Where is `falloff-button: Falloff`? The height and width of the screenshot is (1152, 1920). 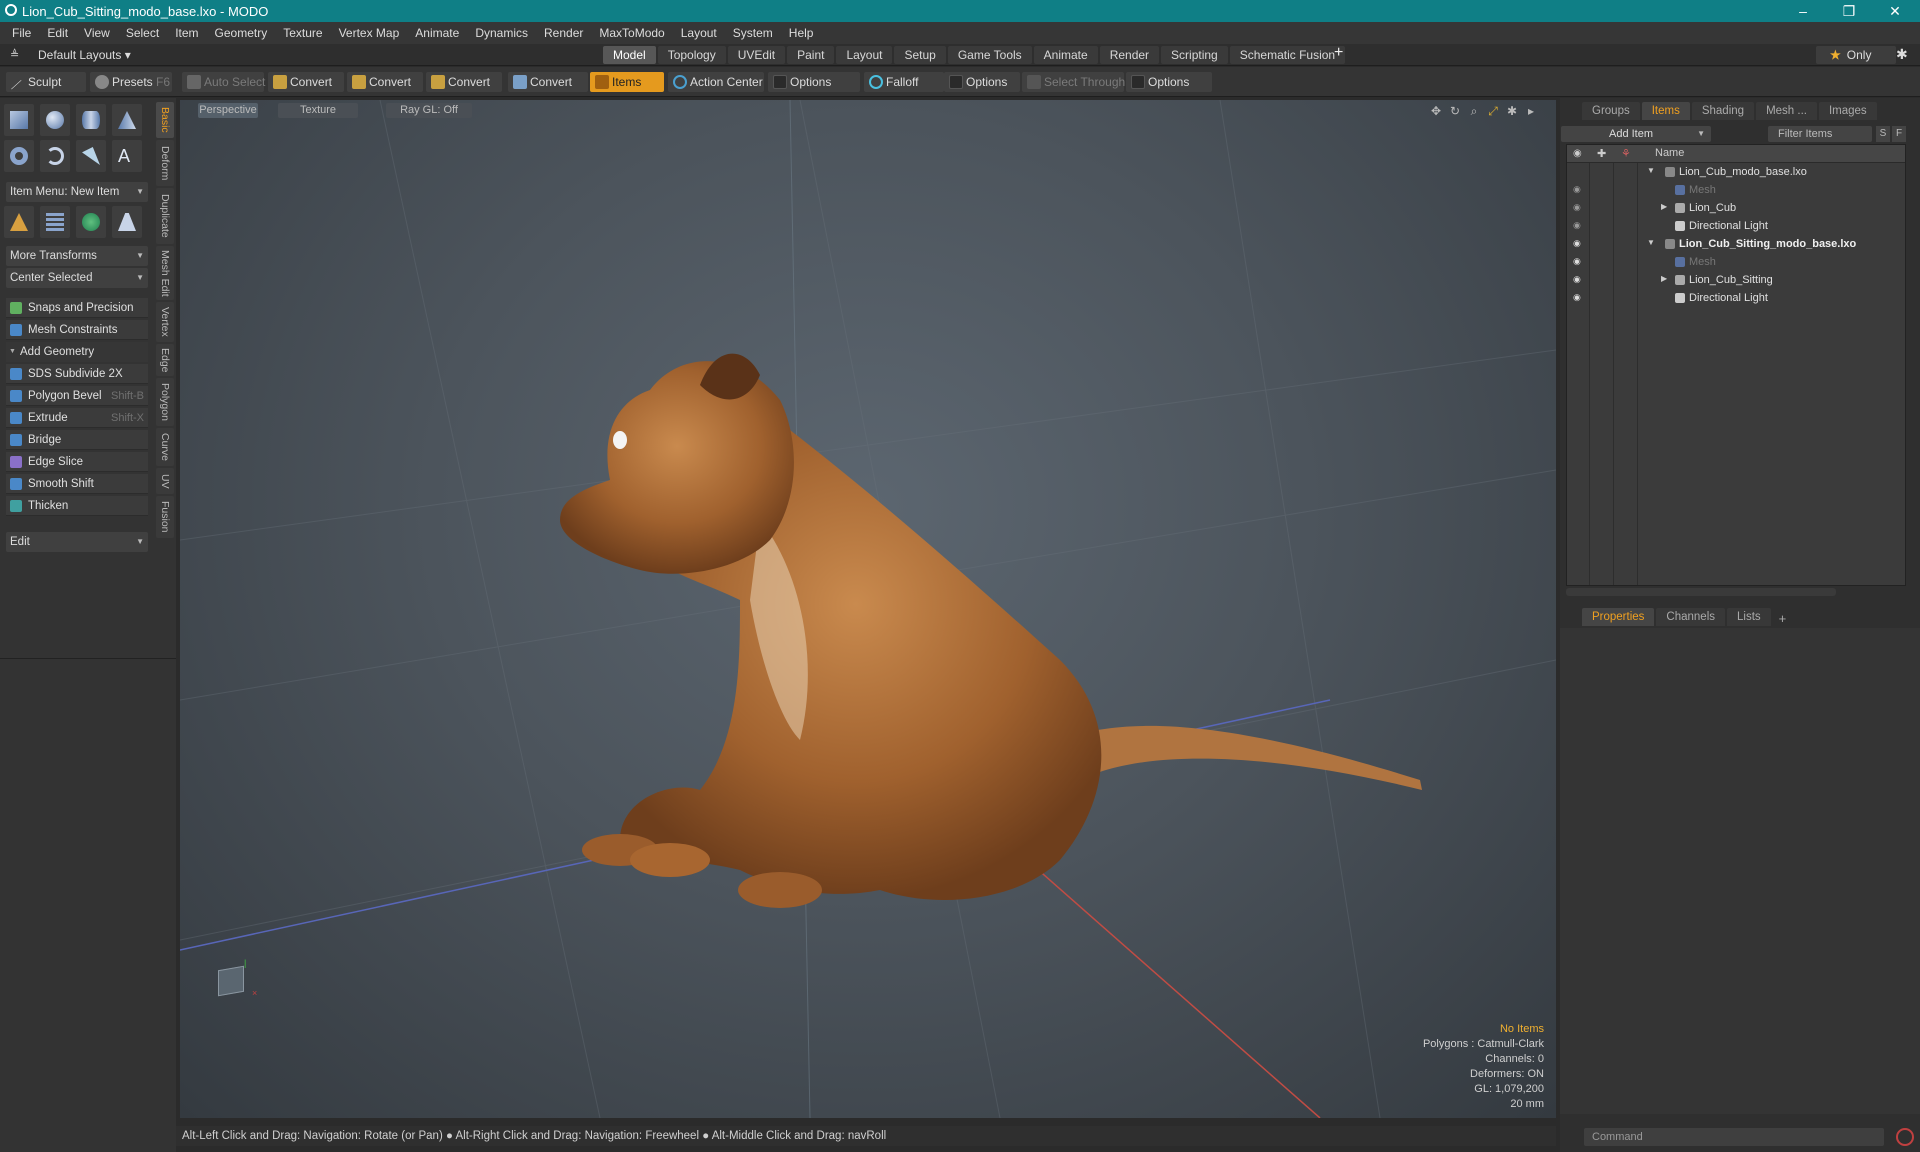
falloff-button: Falloff is located at coordinates (904, 82).